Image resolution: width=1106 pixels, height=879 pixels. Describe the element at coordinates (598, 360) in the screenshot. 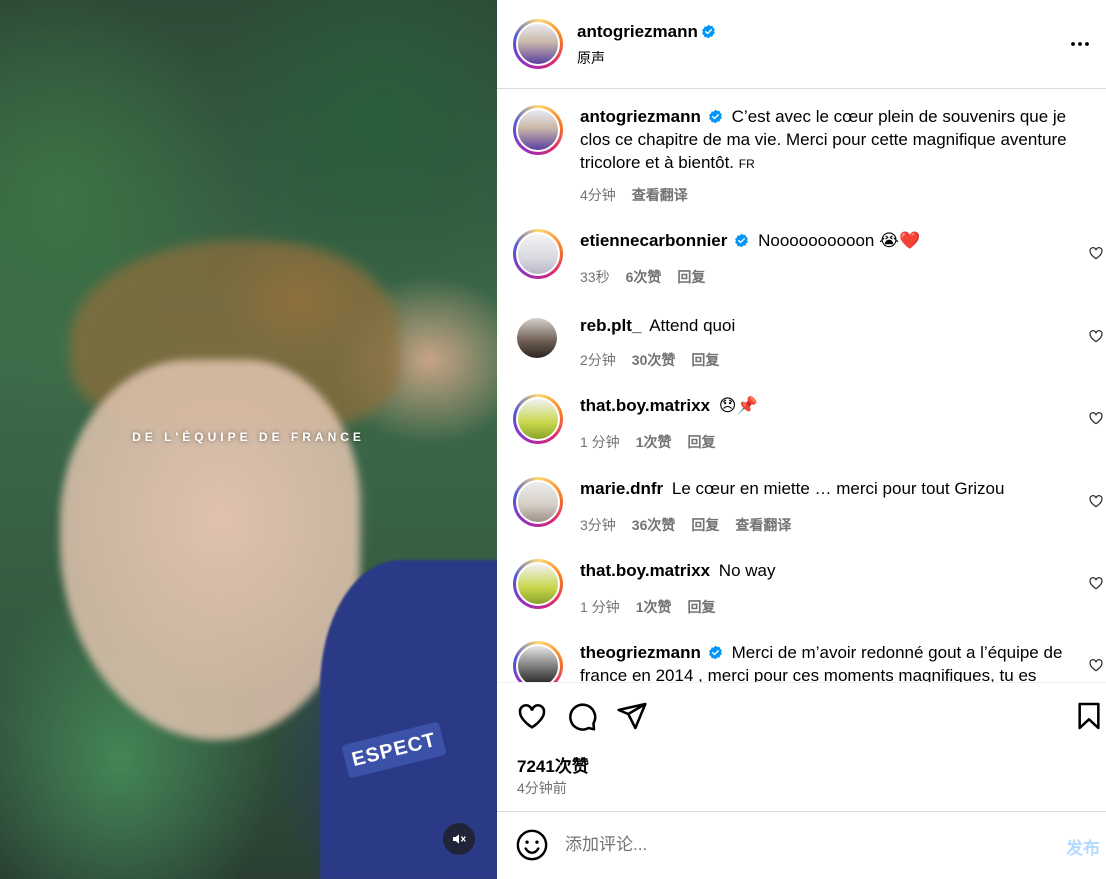

I see `comment-time: 2分钟` at that location.